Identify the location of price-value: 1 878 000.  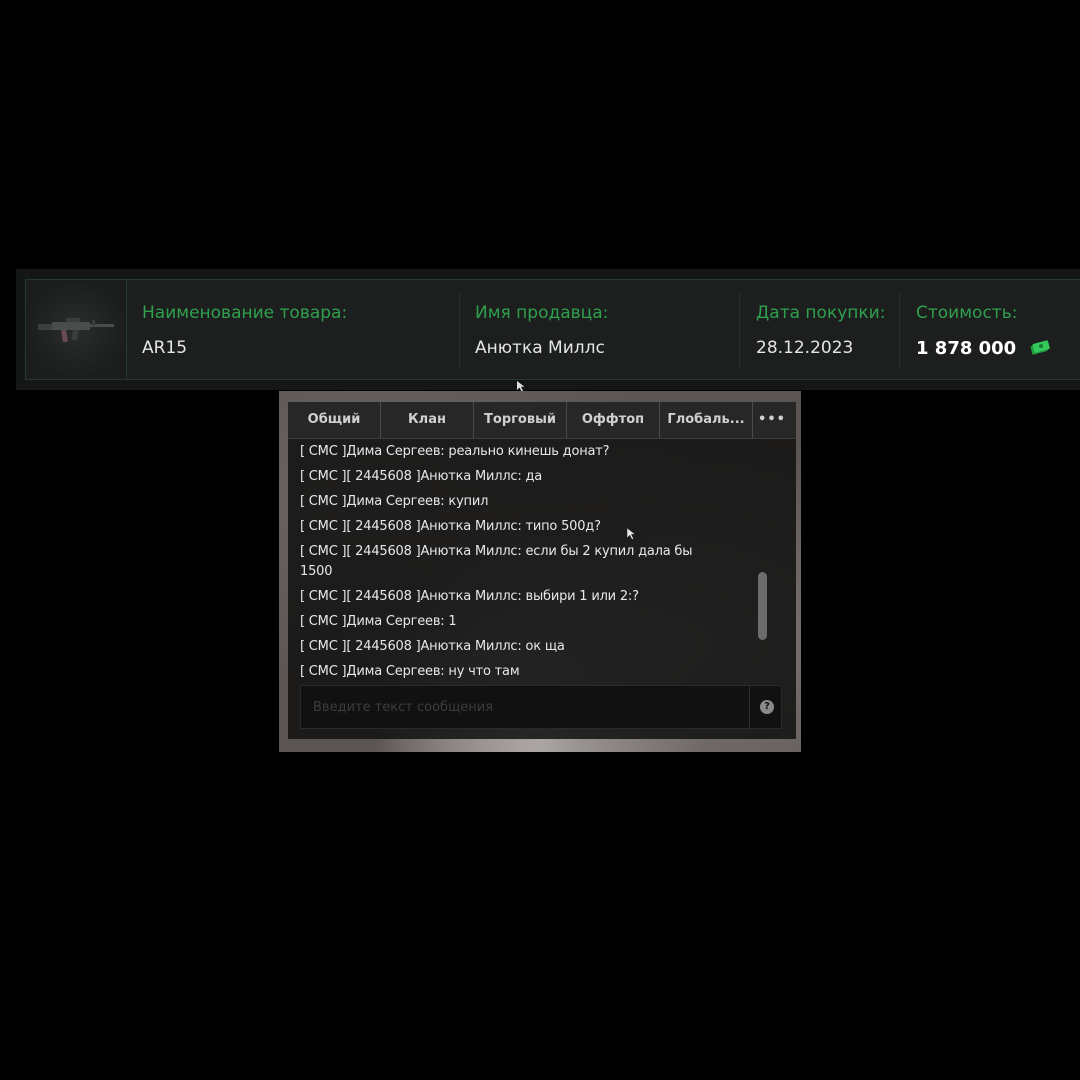
(966, 348).